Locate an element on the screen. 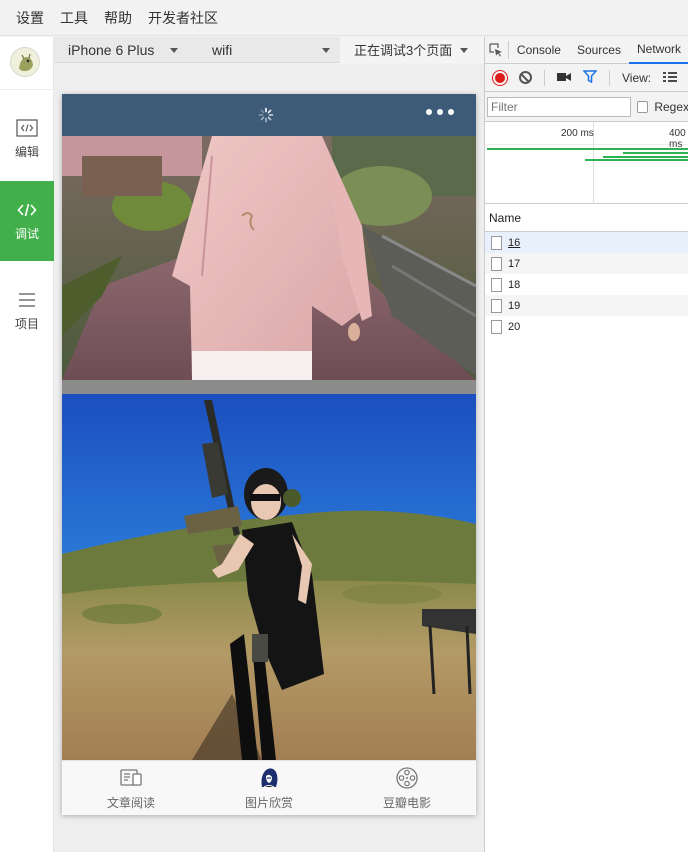  film-reel-icon is located at coordinates (407, 778).